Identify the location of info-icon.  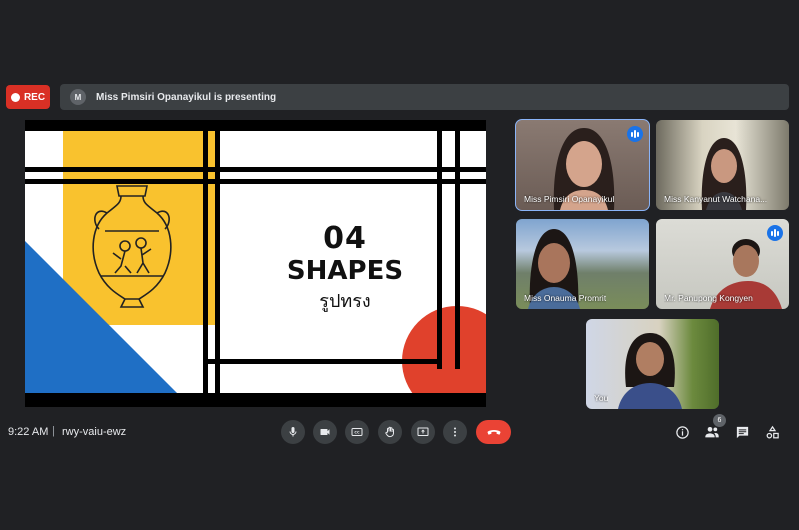
(682, 432).